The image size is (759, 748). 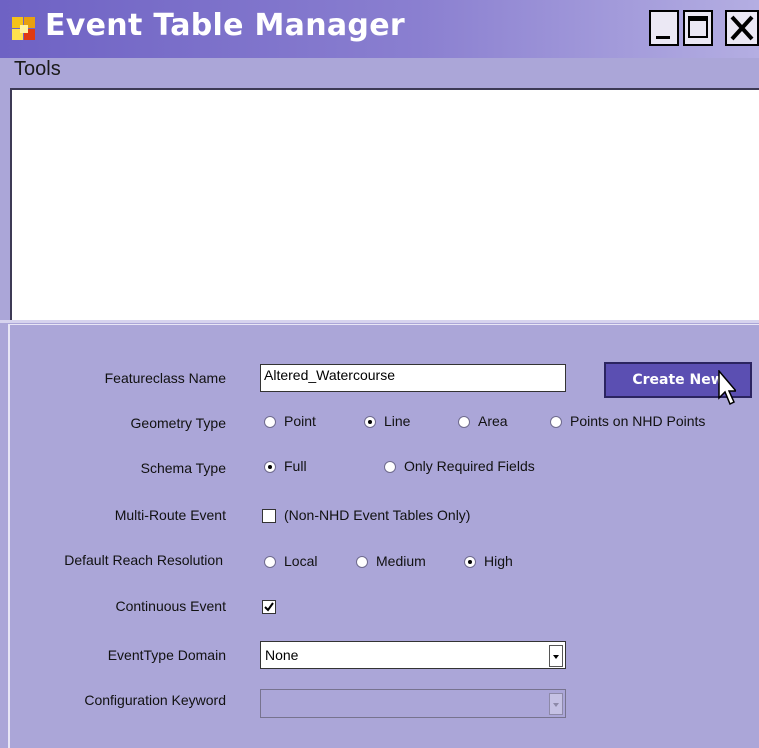 I want to click on radio-point, so click(x=270, y=422).